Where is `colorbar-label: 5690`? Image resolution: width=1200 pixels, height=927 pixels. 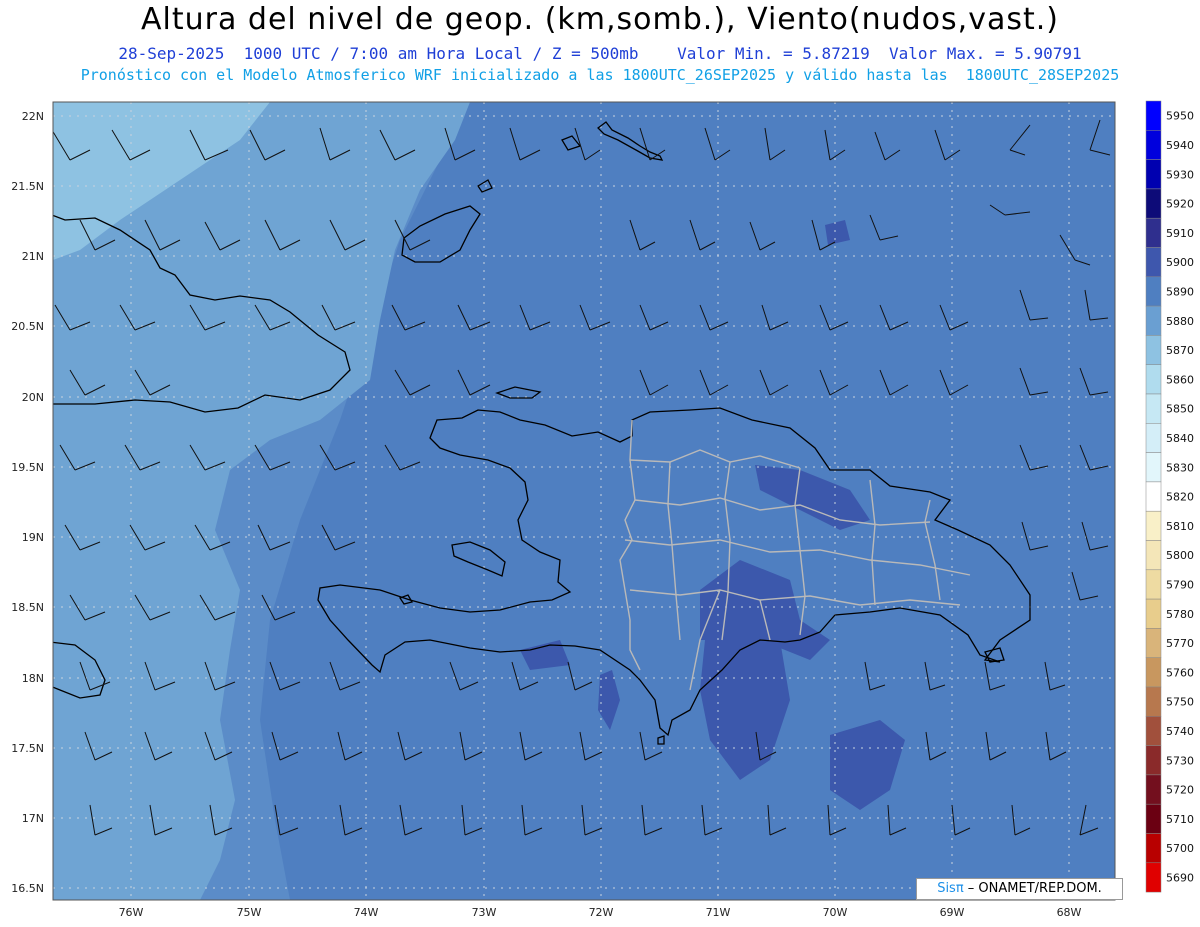
colorbar-label: 5690 is located at coordinates (1180, 877).